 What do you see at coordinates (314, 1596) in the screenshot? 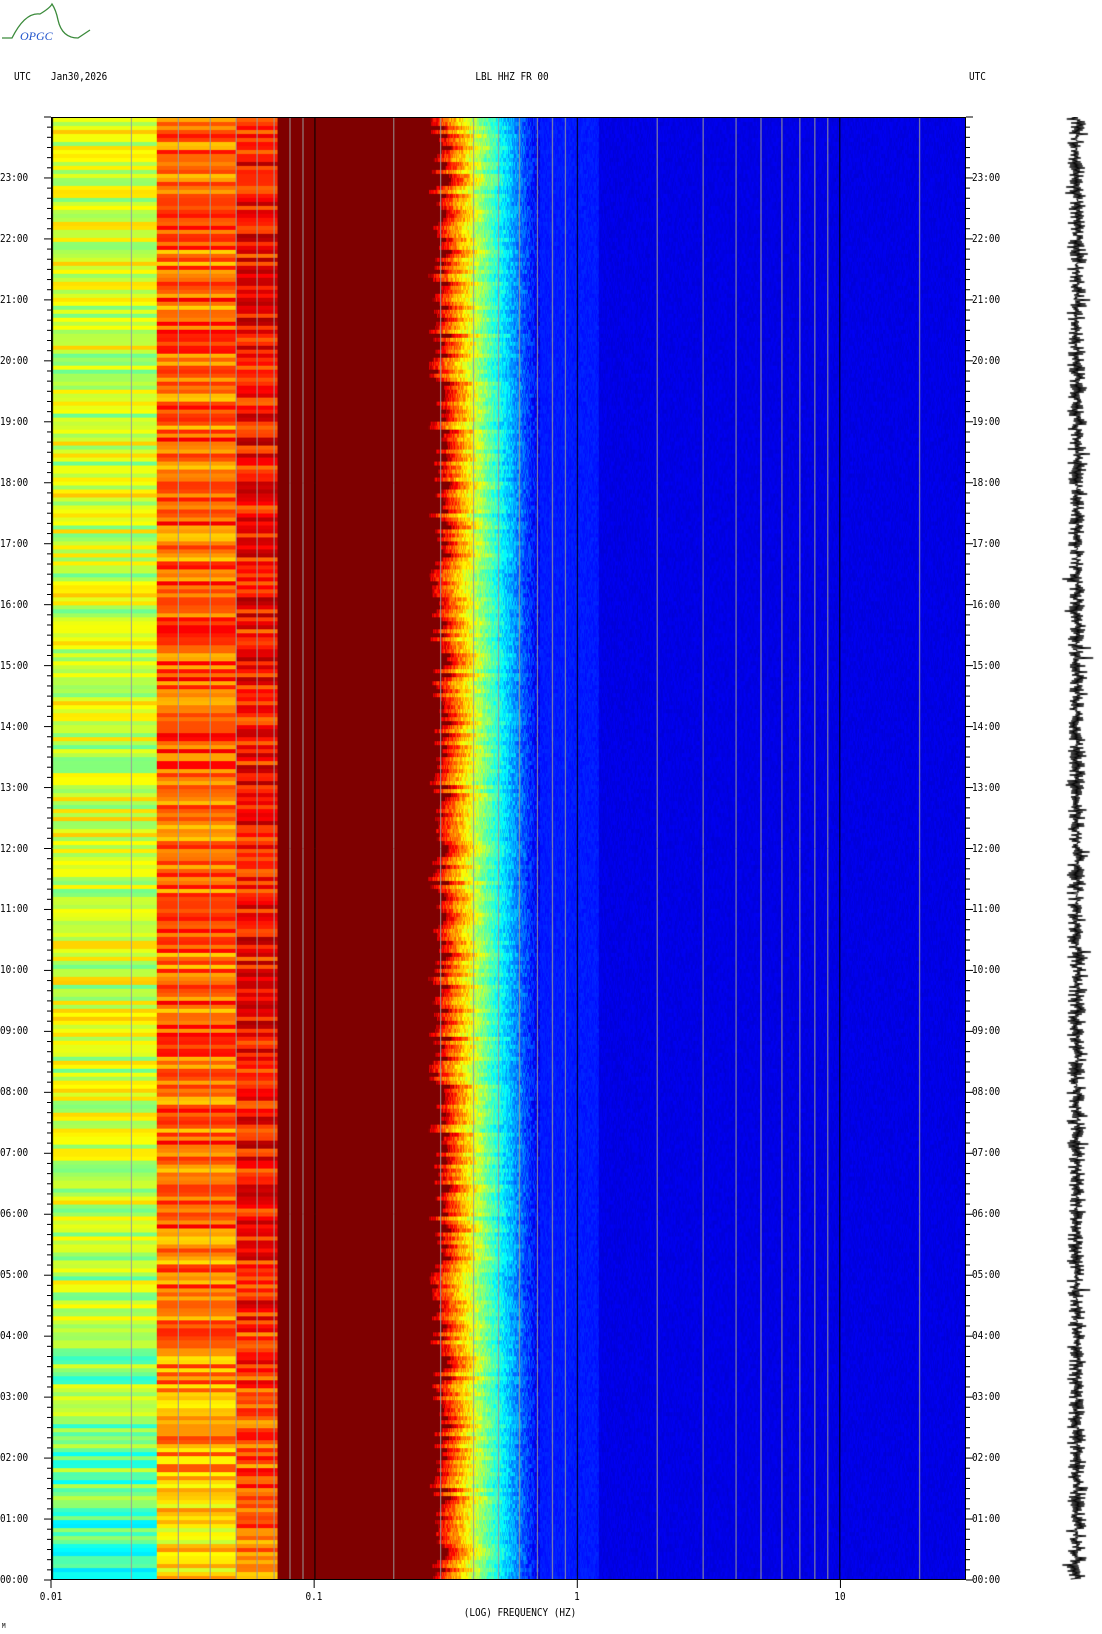
I see `x-tick-label: 0.1` at bounding box center [314, 1596].